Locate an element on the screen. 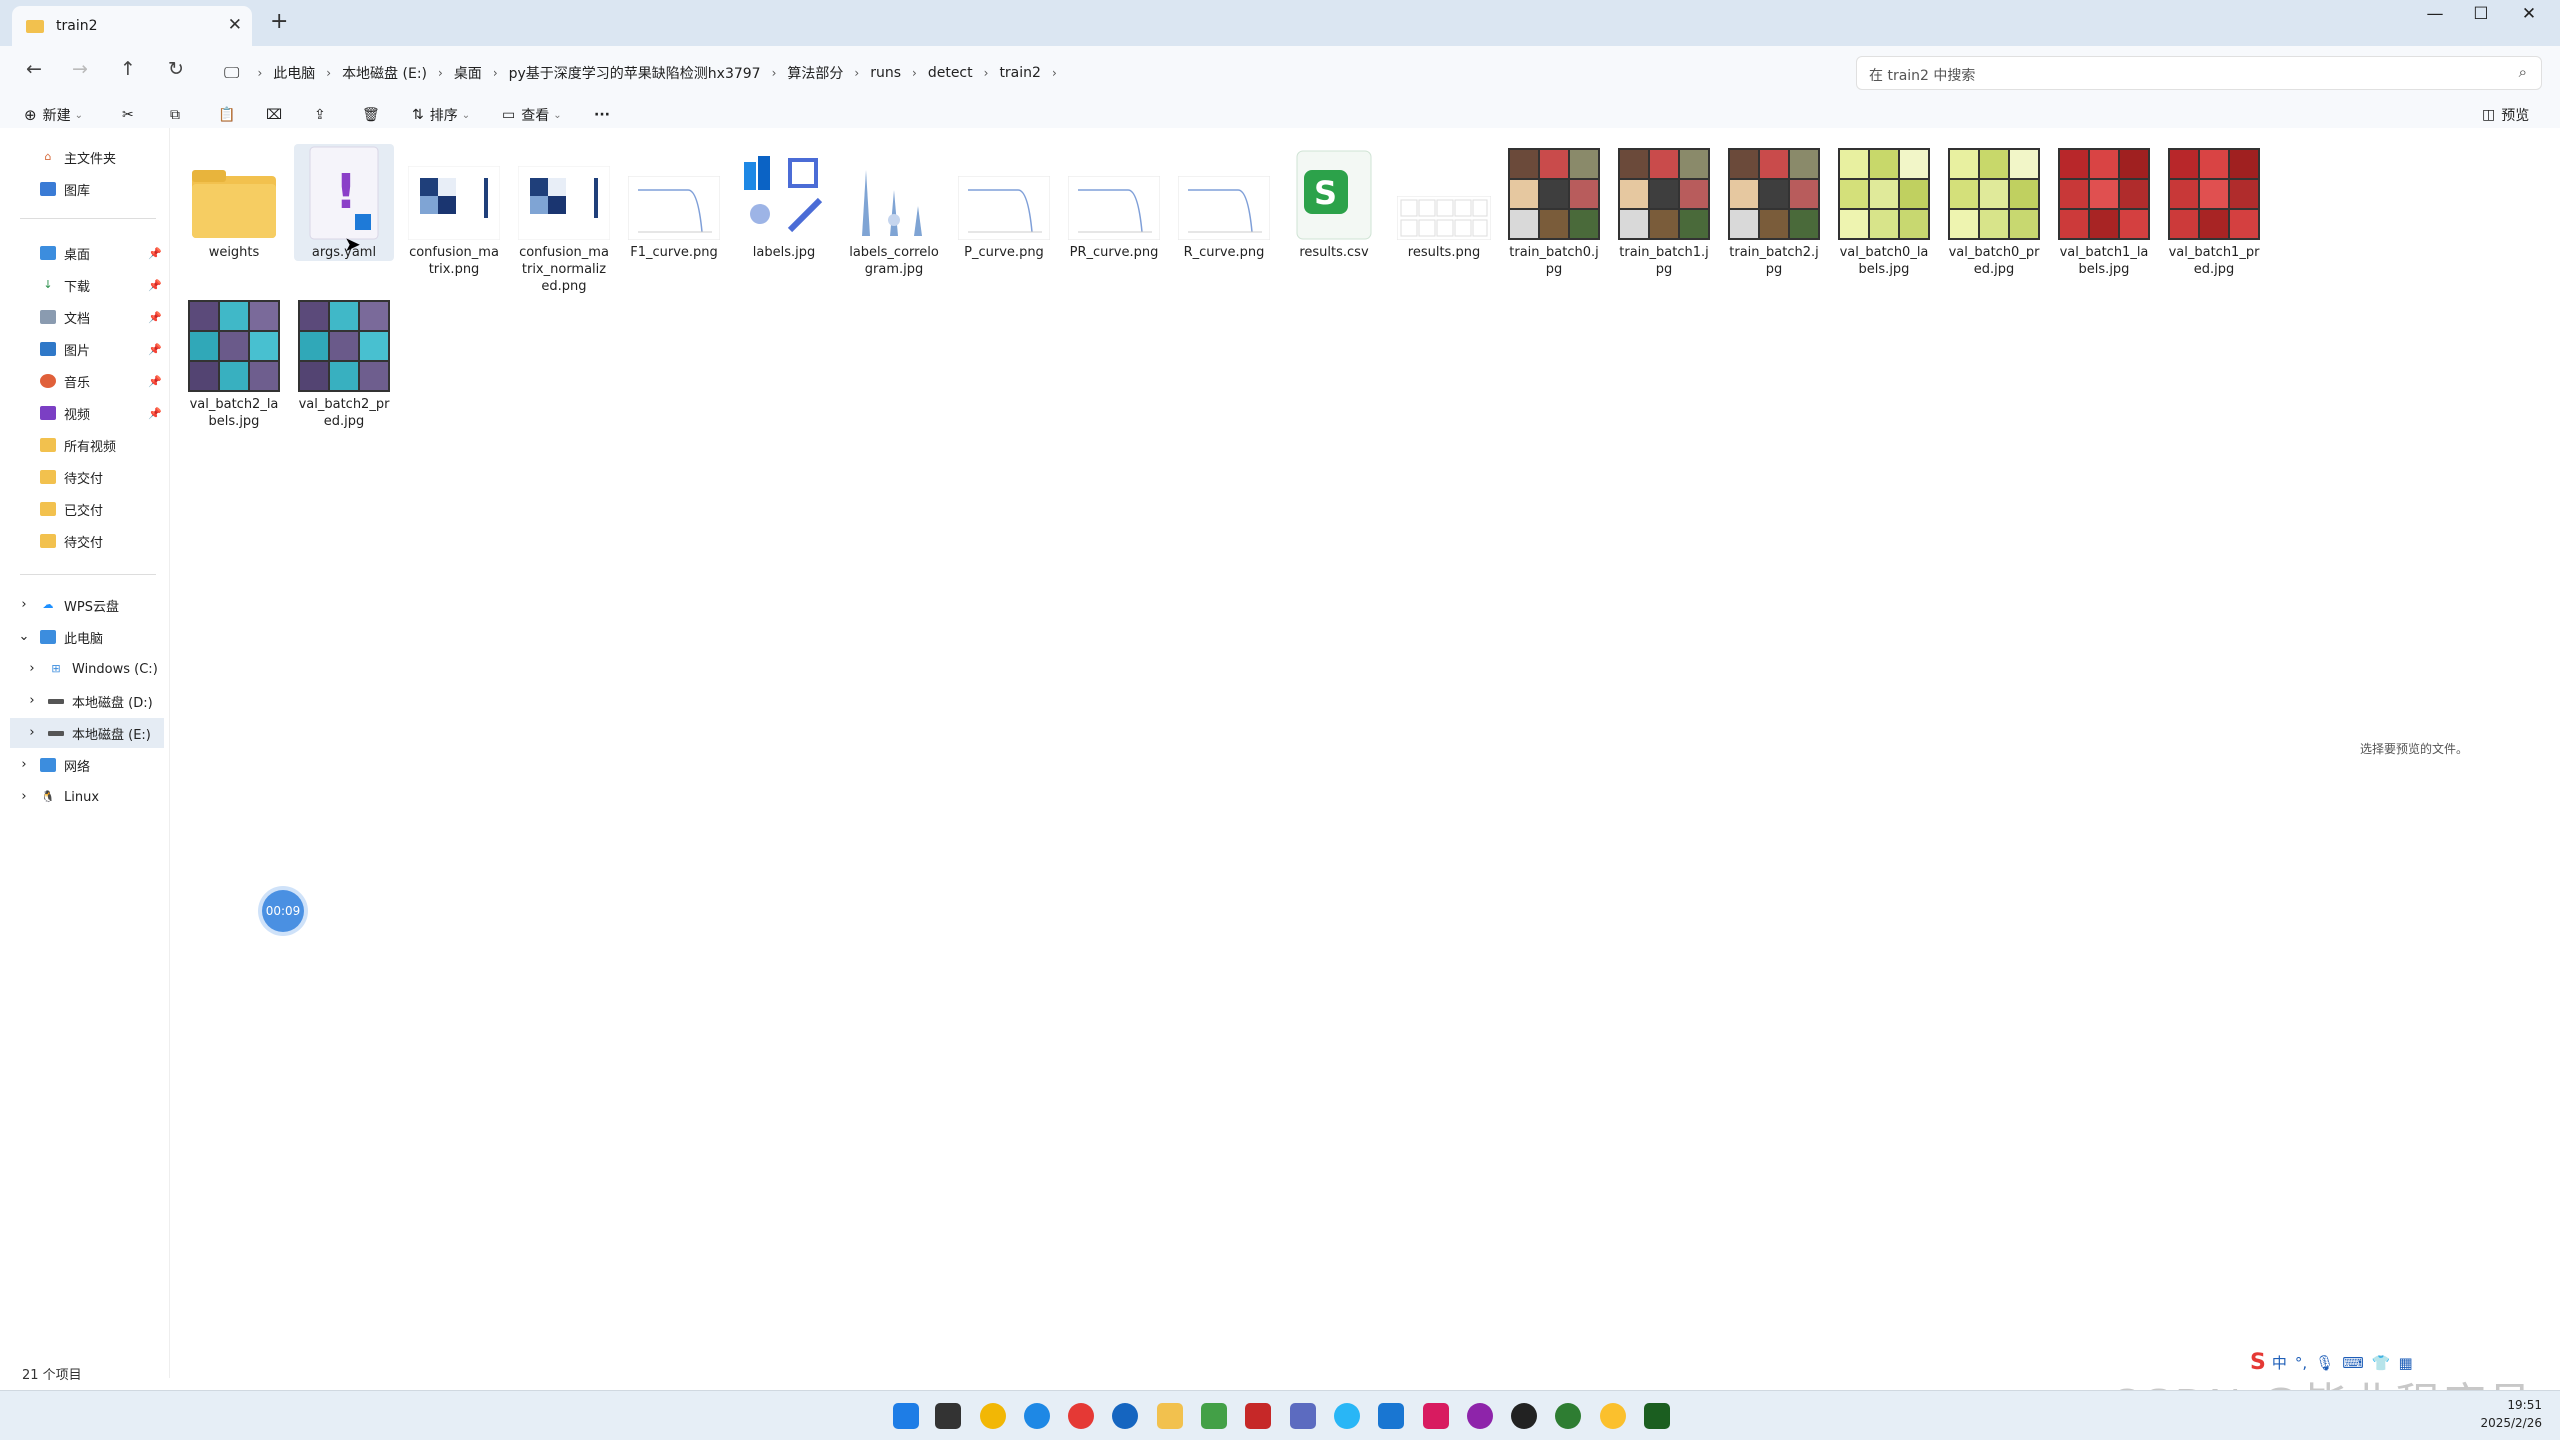 This screenshot has height=1440, width=2560. file-item: weights is located at coordinates (234, 202).